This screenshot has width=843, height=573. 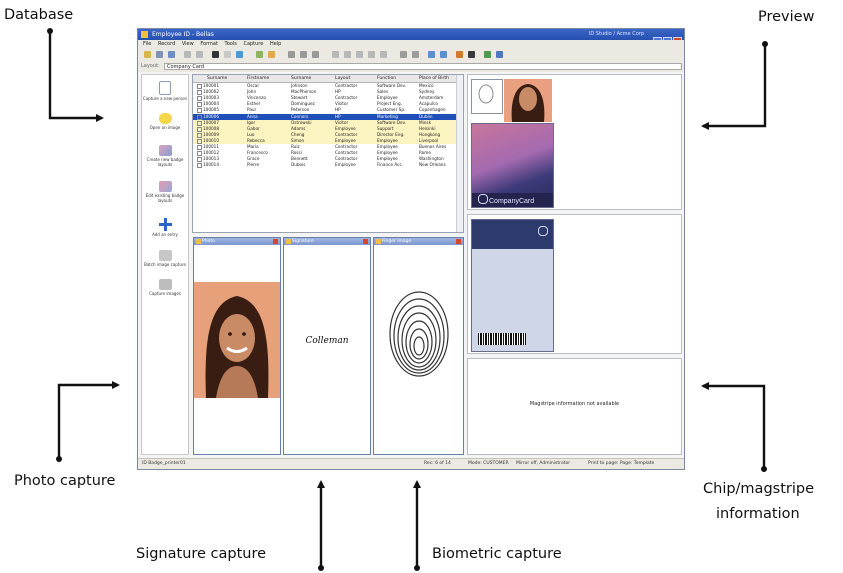 I want to click on help-icon, so click(x=499, y=54).